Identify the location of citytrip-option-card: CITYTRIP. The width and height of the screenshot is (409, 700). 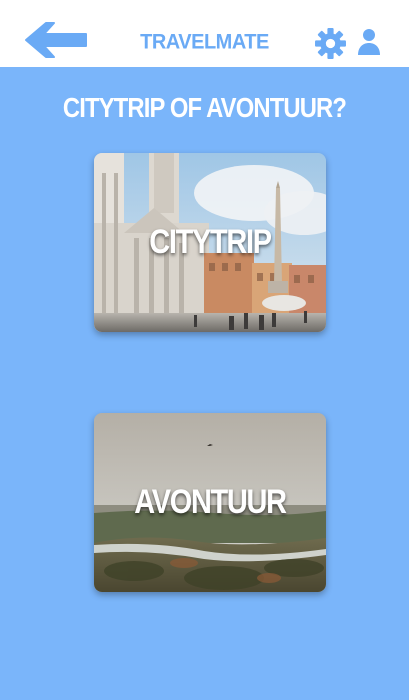
(210, 242).